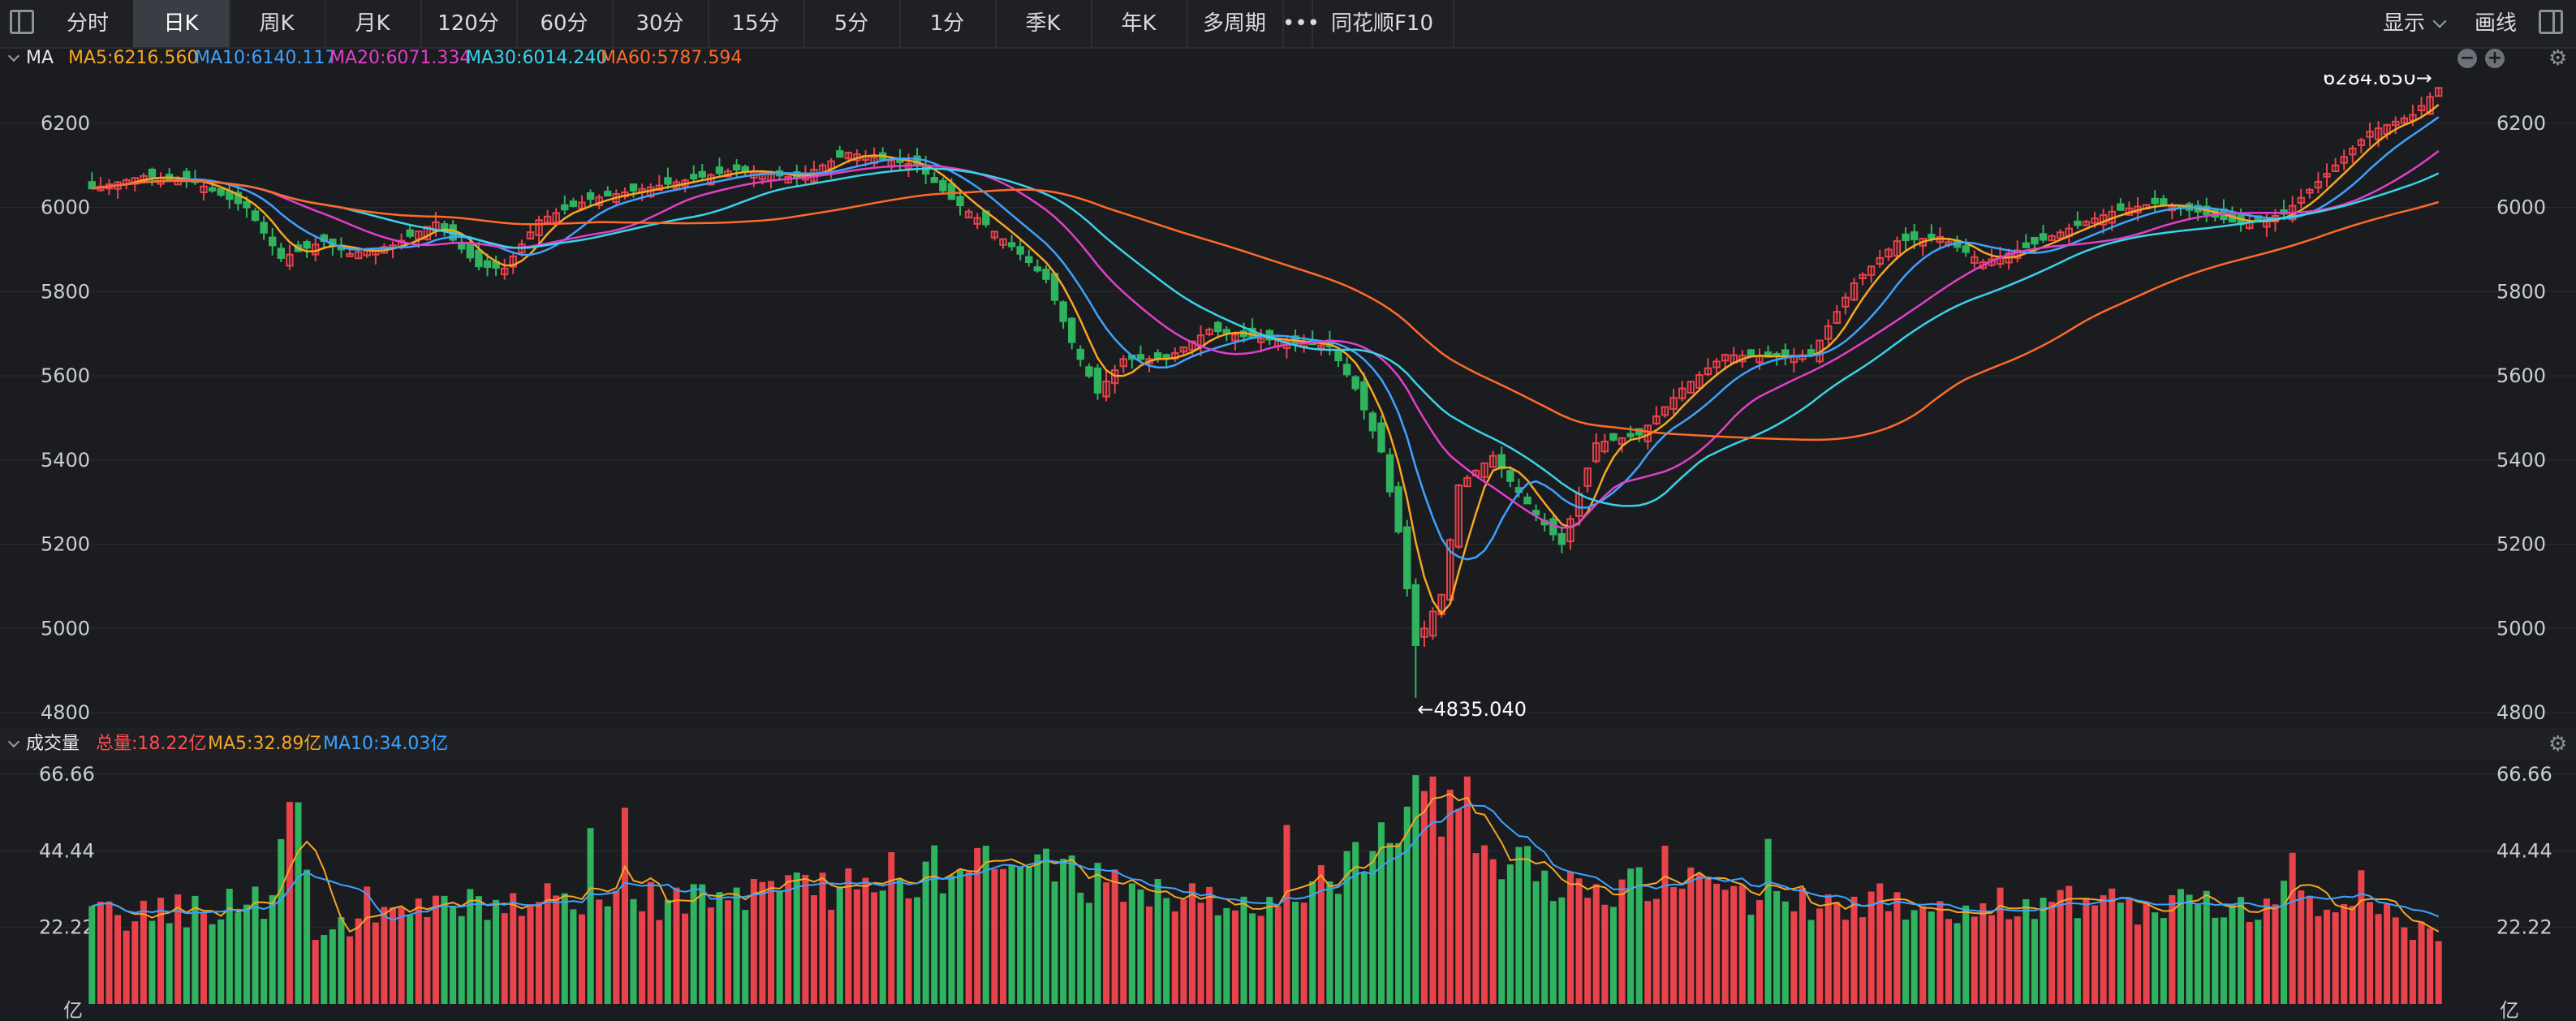  What do you see at coordinates (2551, 22) in the screenshot?
I see `right-panel-toggle-icon` at bounding box center [2551, 22].